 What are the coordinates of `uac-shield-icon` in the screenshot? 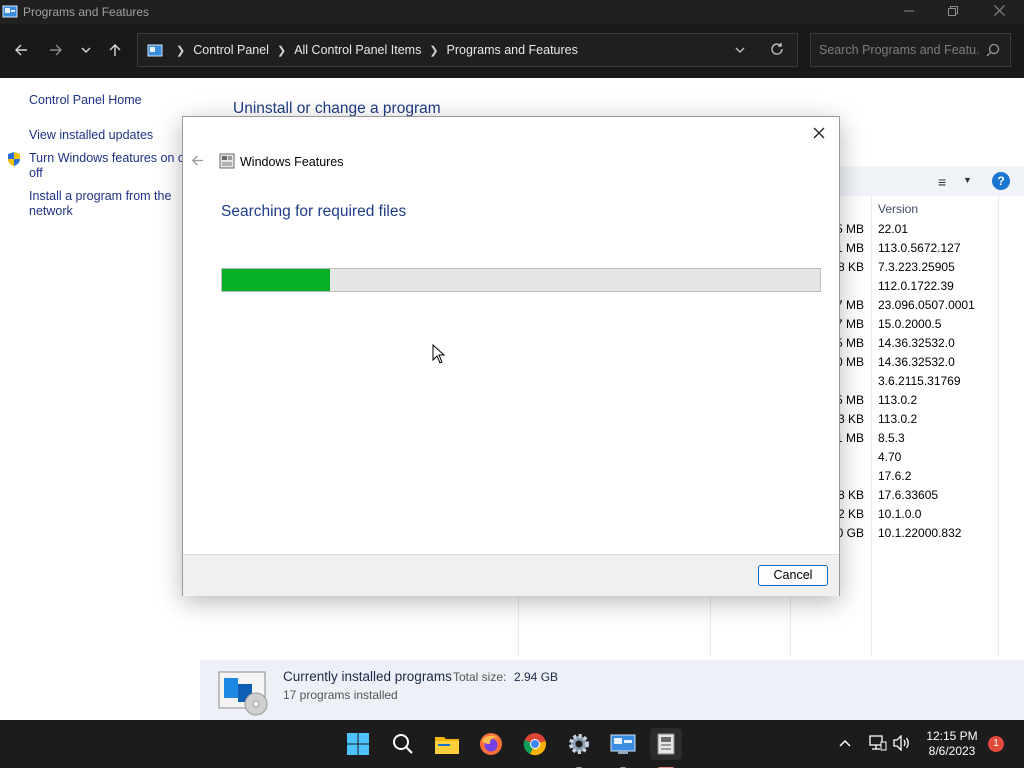 It's located at (14, 159).